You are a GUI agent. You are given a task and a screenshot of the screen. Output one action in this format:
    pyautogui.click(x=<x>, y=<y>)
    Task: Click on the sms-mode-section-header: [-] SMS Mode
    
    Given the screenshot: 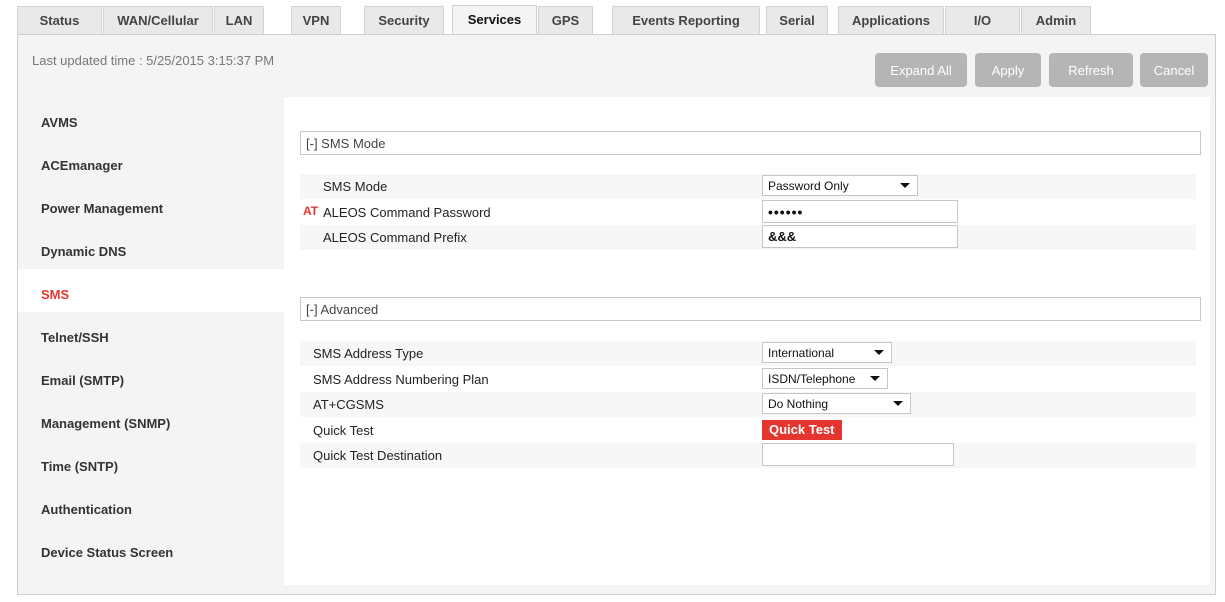 What is the action you would take?
    pyautogui.click(x=750, y=143)
    